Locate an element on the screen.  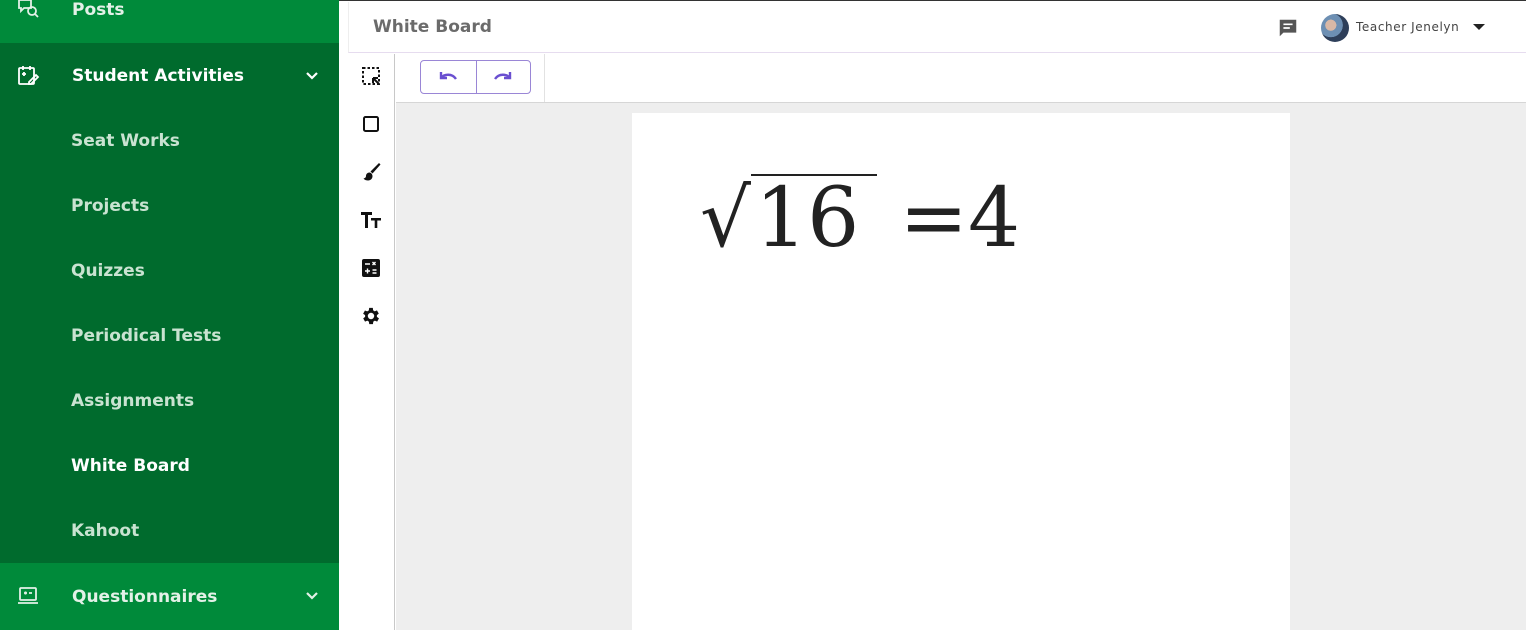
posts-icon is located at coordinates (28, 9).